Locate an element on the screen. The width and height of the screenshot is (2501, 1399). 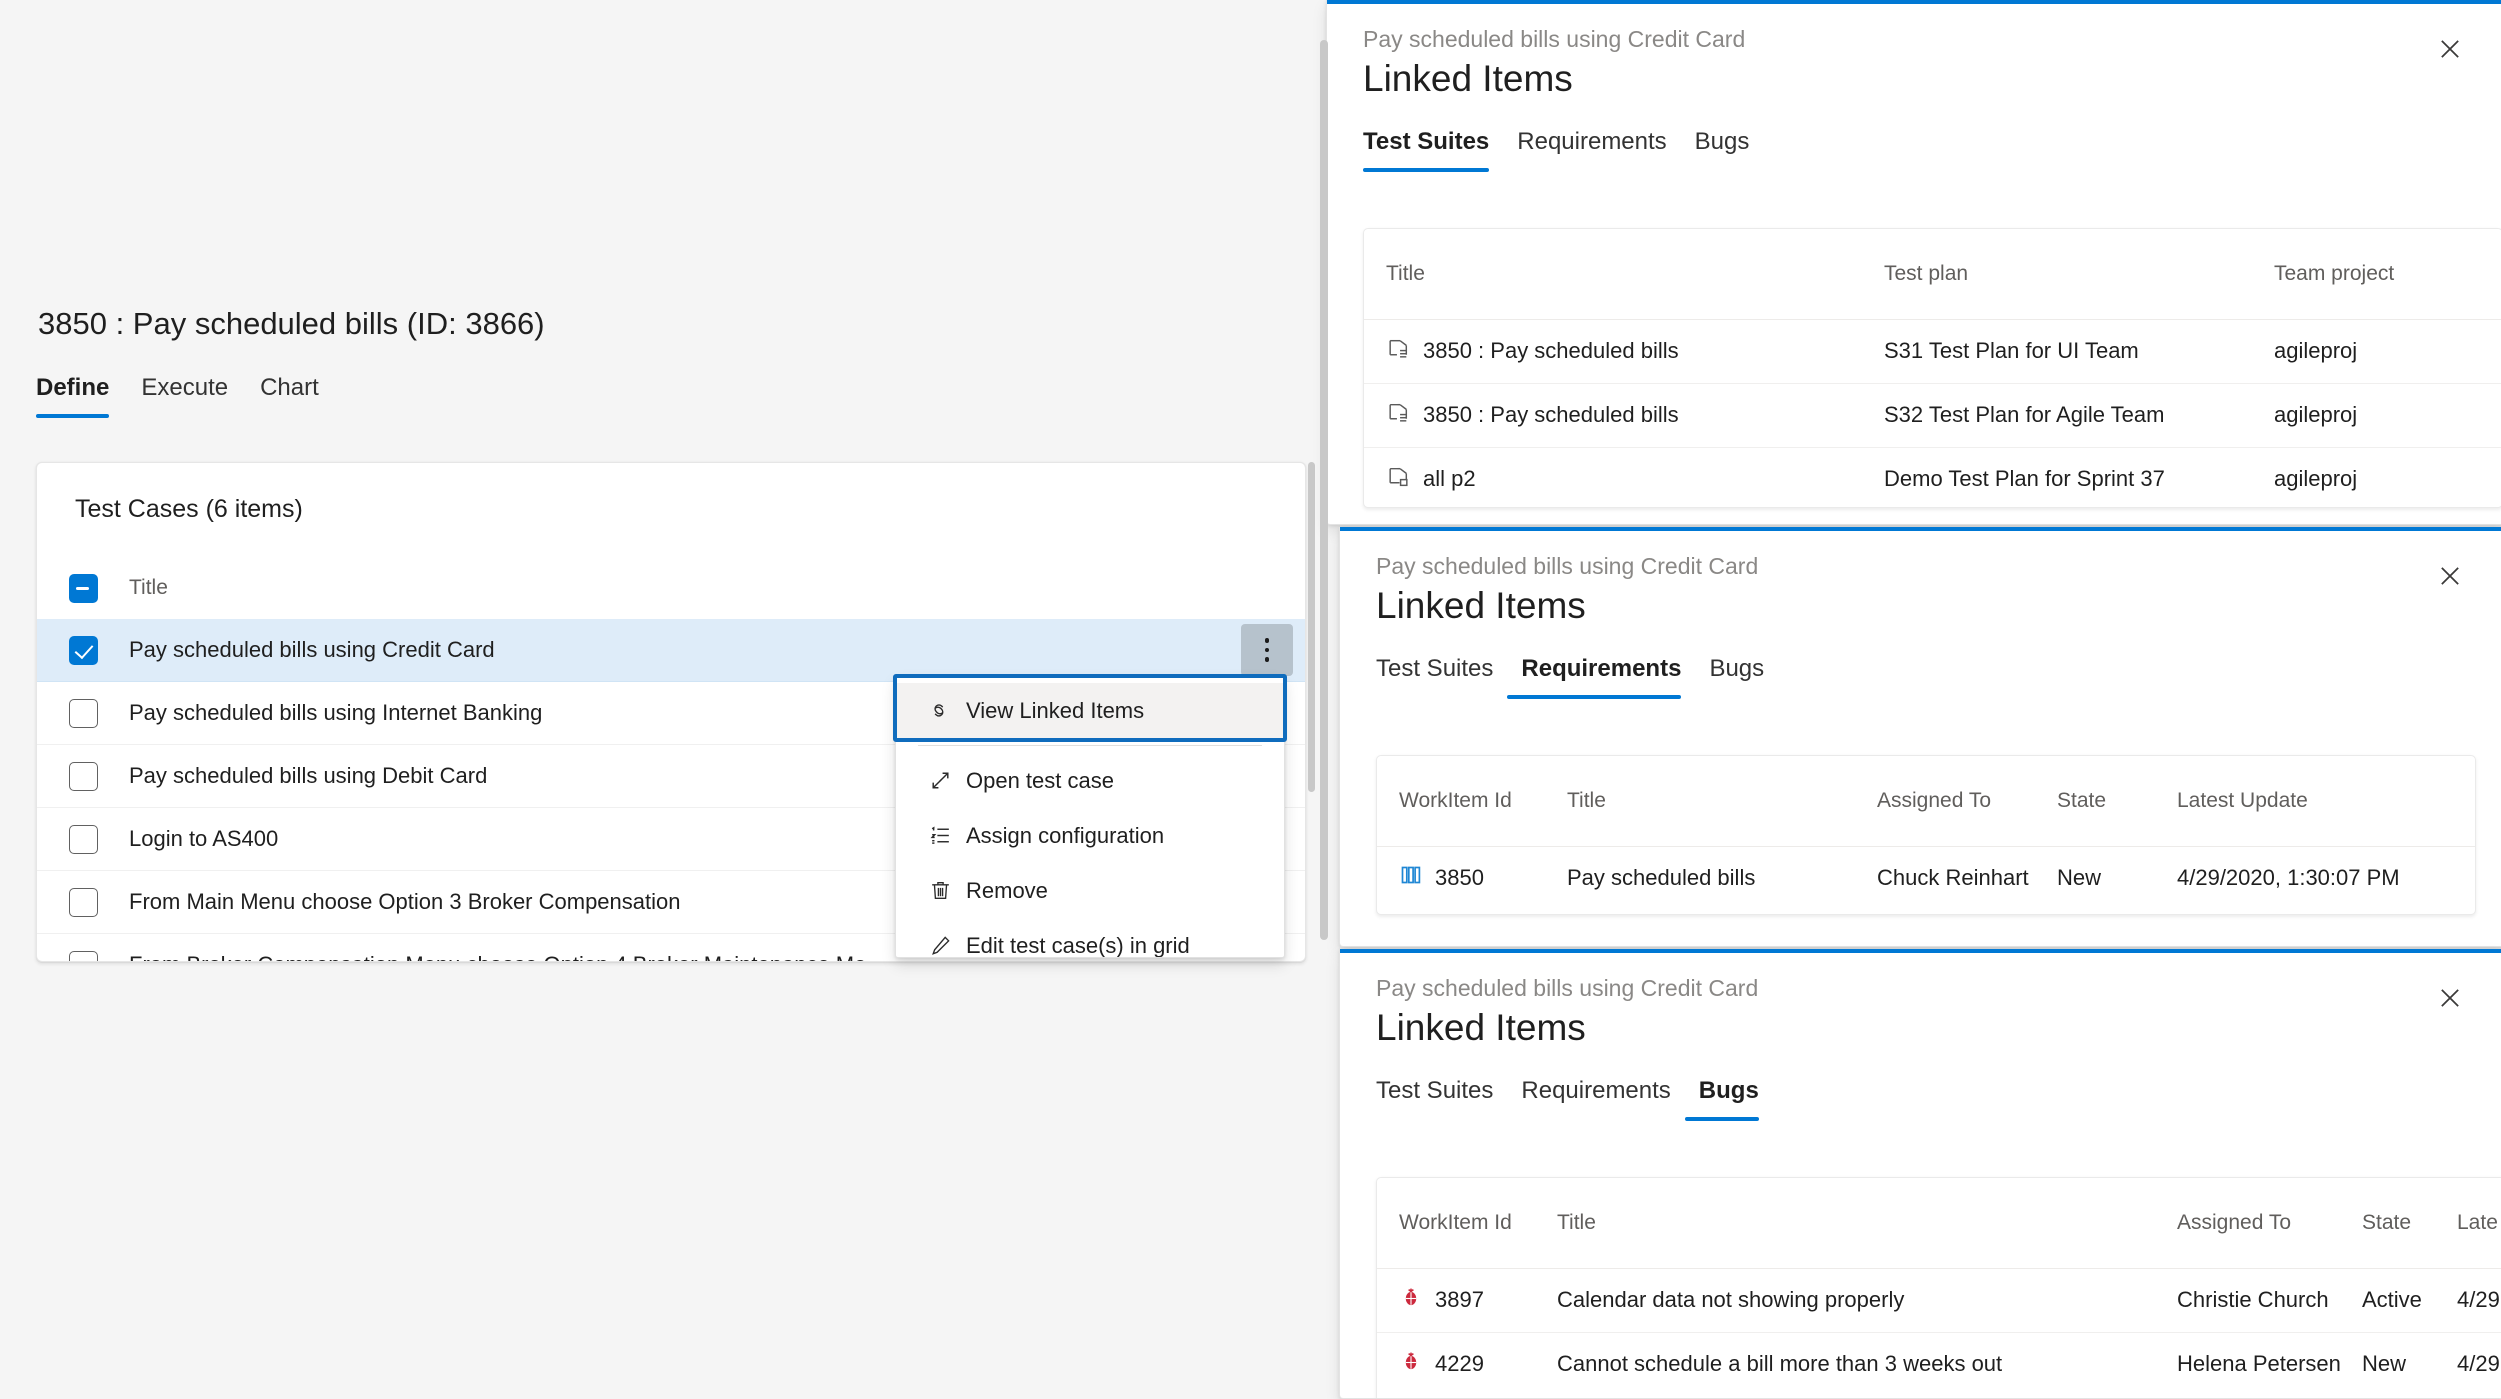
panel-tab-bar: Test Suites Requirements Bugs is located at coordinates (1577, 677).